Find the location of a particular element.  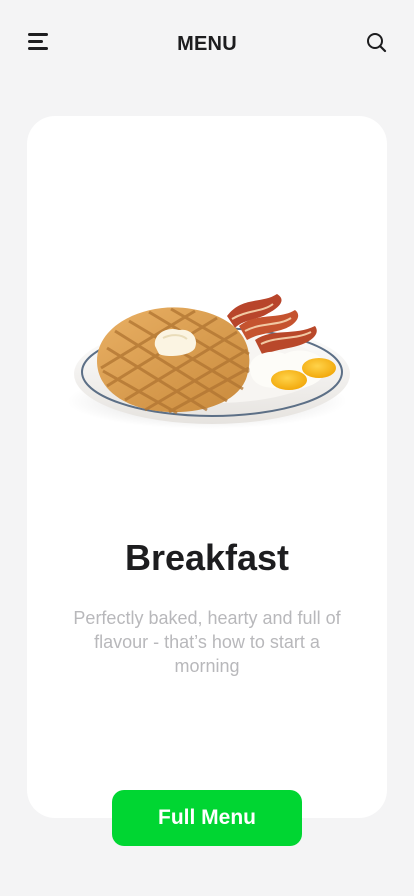

top-bar: MENU is located at coordinates (207, 45).